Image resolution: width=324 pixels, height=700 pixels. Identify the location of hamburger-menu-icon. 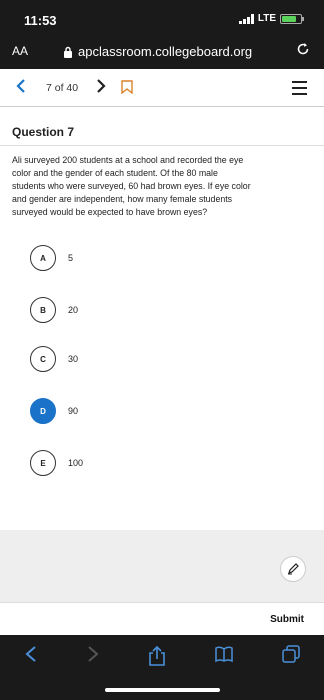
(299, 90).